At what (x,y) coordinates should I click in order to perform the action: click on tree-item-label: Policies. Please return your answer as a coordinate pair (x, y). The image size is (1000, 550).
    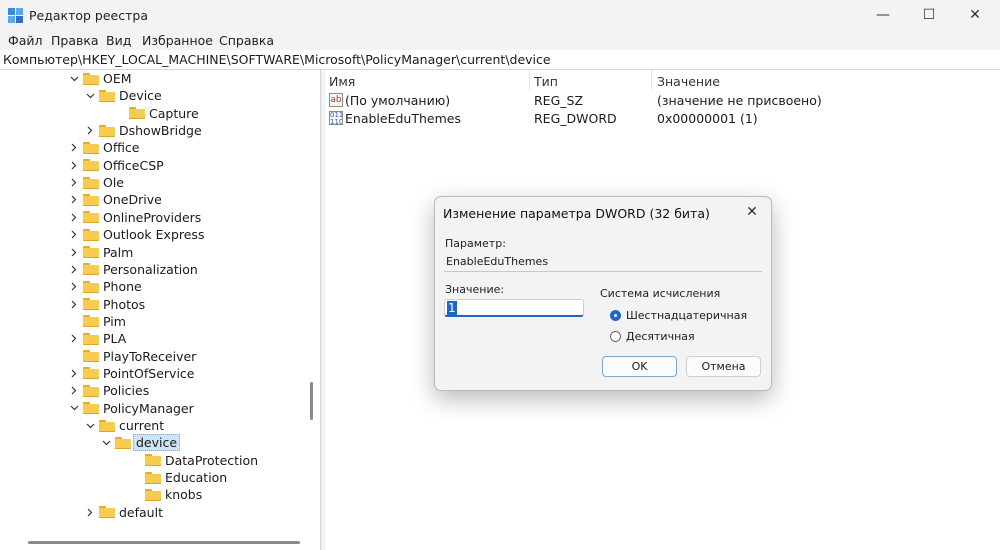
    Looking at the image, I should click on (126, 390).